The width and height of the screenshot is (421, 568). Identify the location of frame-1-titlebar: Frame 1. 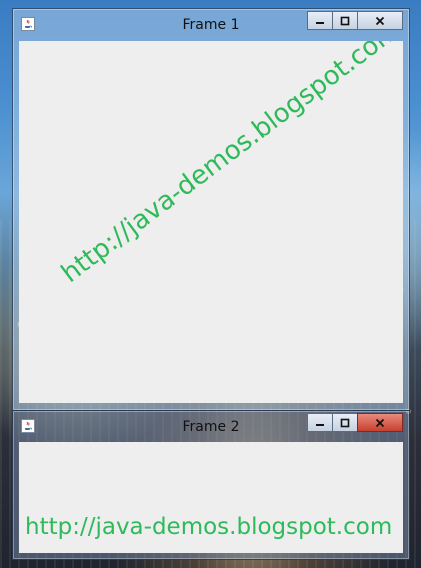
(211, 24).